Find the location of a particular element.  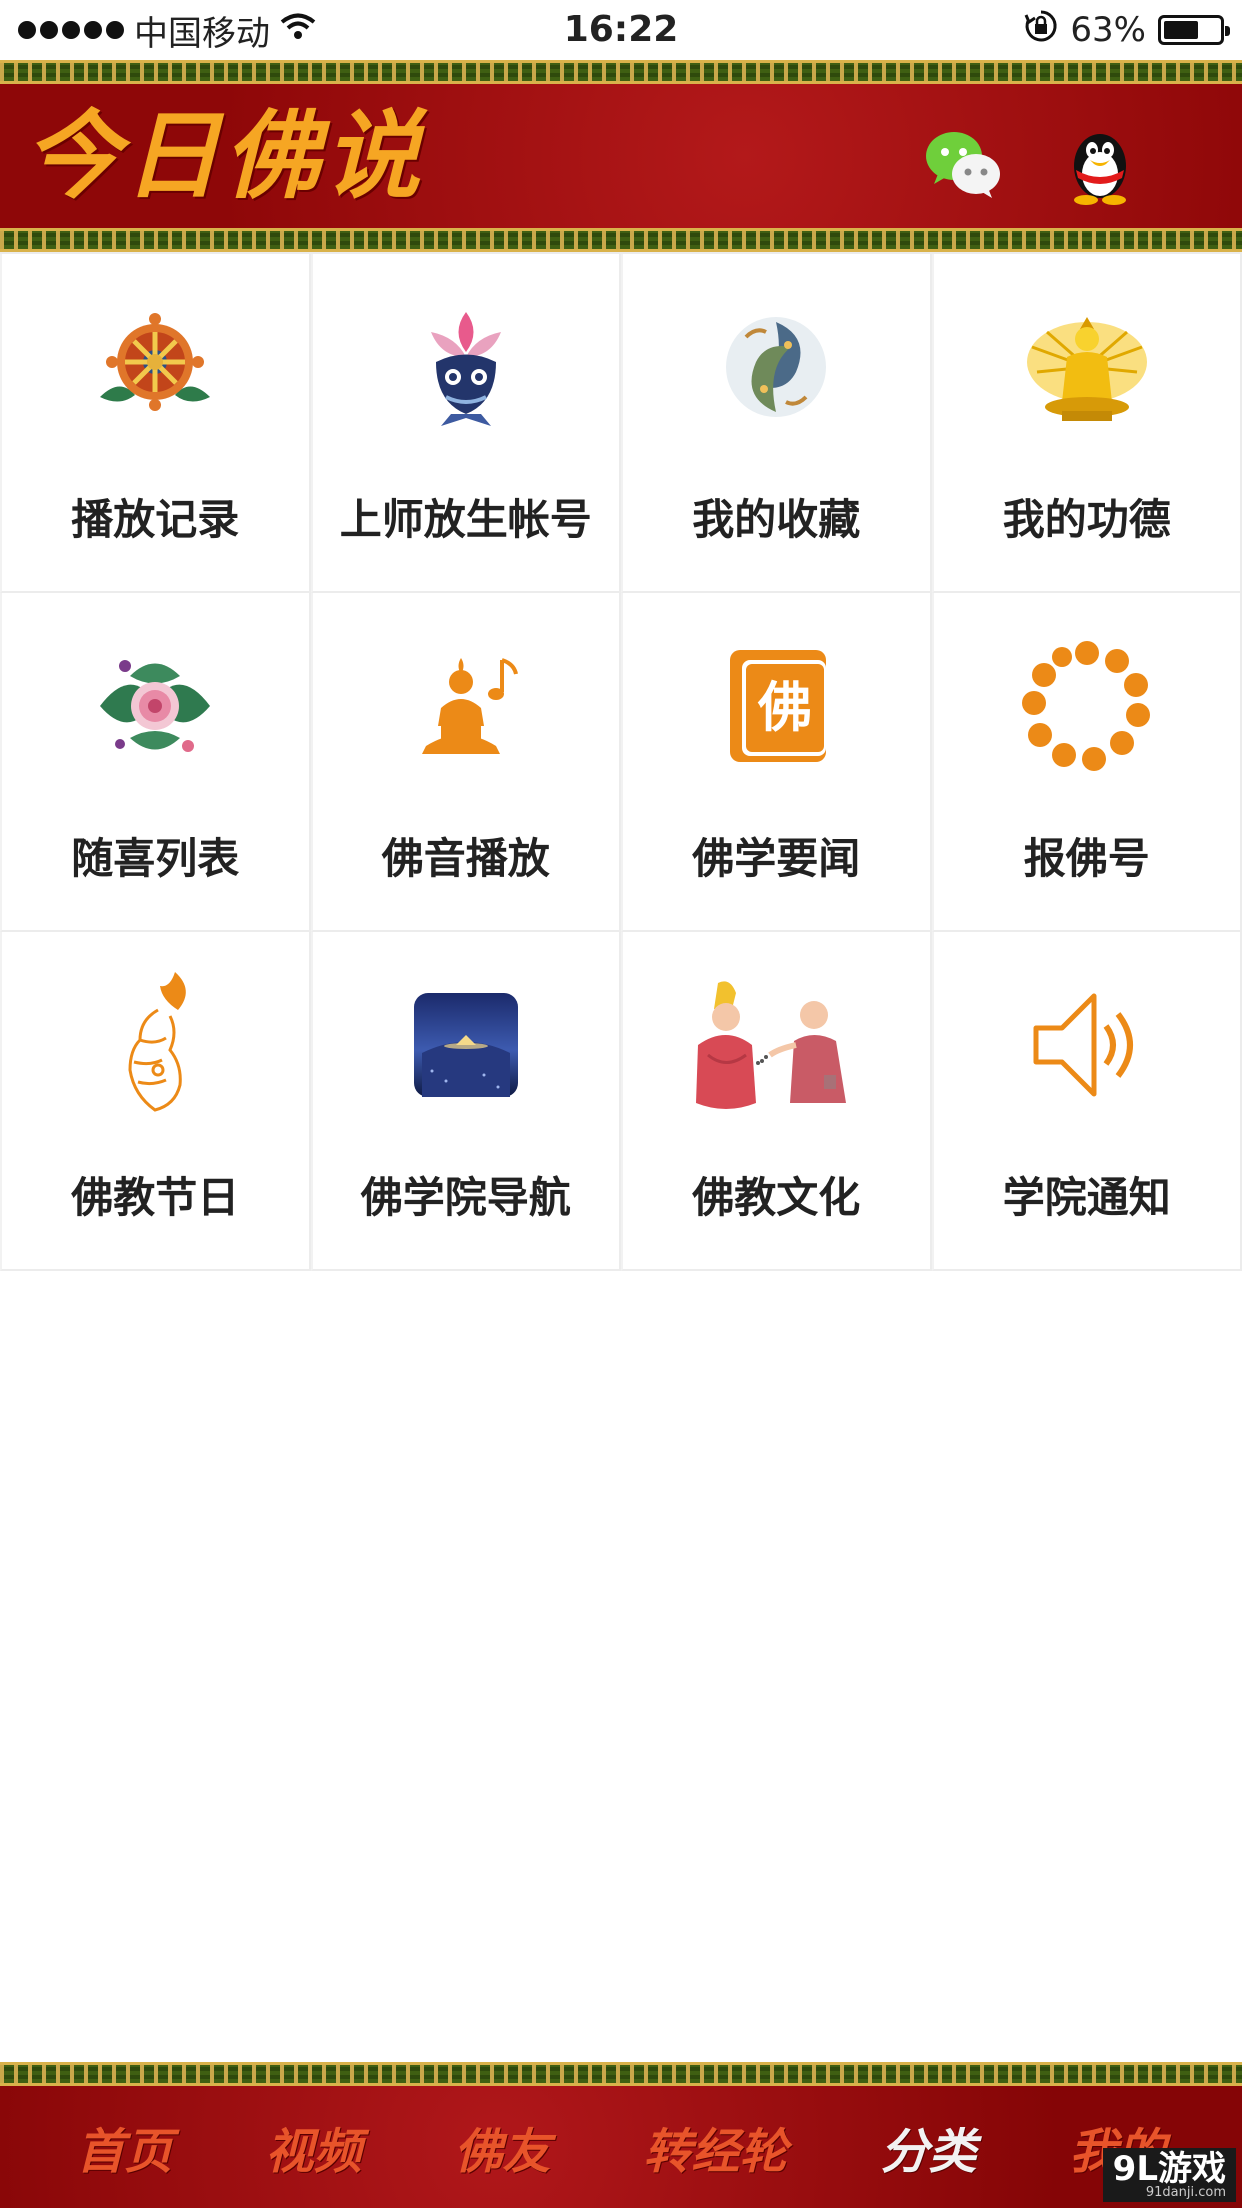

grid-item-label: 佛学院导航 is located at coordinates (465, 1197).